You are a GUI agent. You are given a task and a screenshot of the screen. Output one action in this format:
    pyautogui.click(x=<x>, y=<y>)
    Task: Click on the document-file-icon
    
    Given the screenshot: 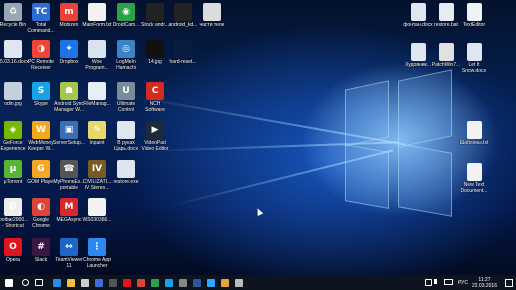 What is the action you would take?
    pyautogui.click(x=97, y=207)
    